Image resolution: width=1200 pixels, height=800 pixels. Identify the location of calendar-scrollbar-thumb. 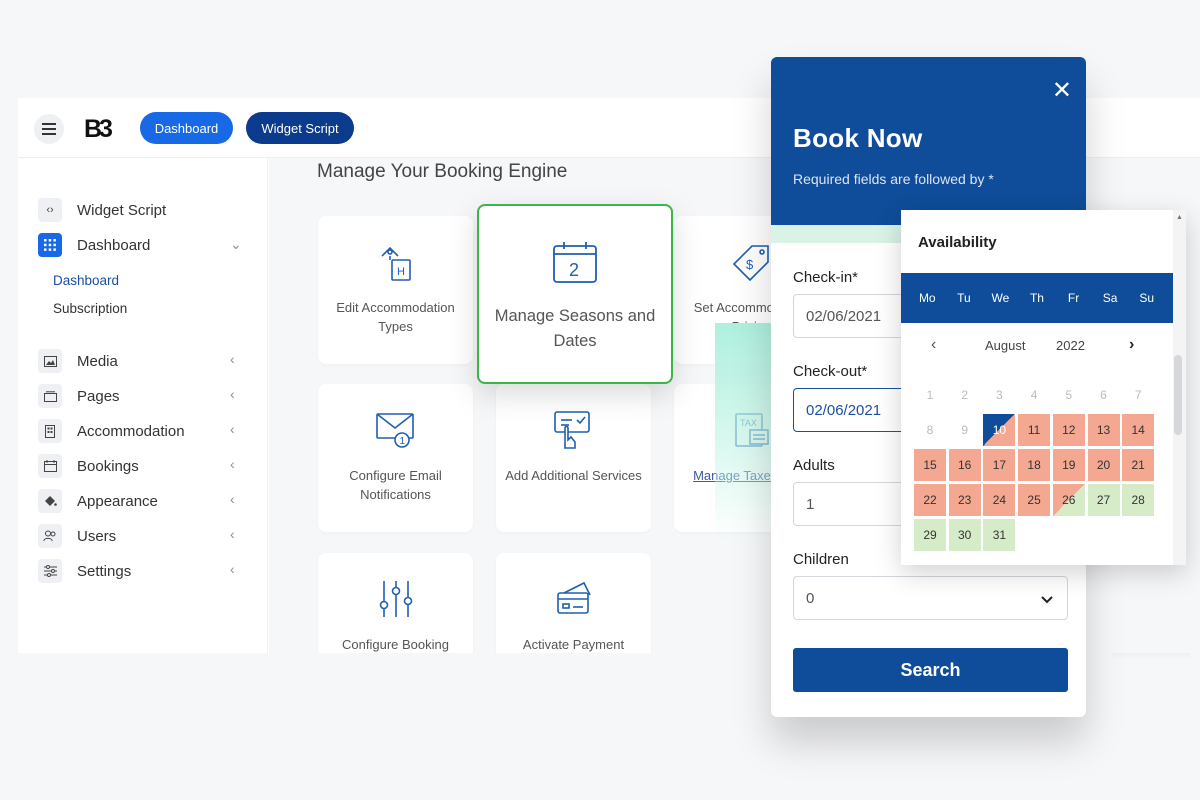
(1178, 395).